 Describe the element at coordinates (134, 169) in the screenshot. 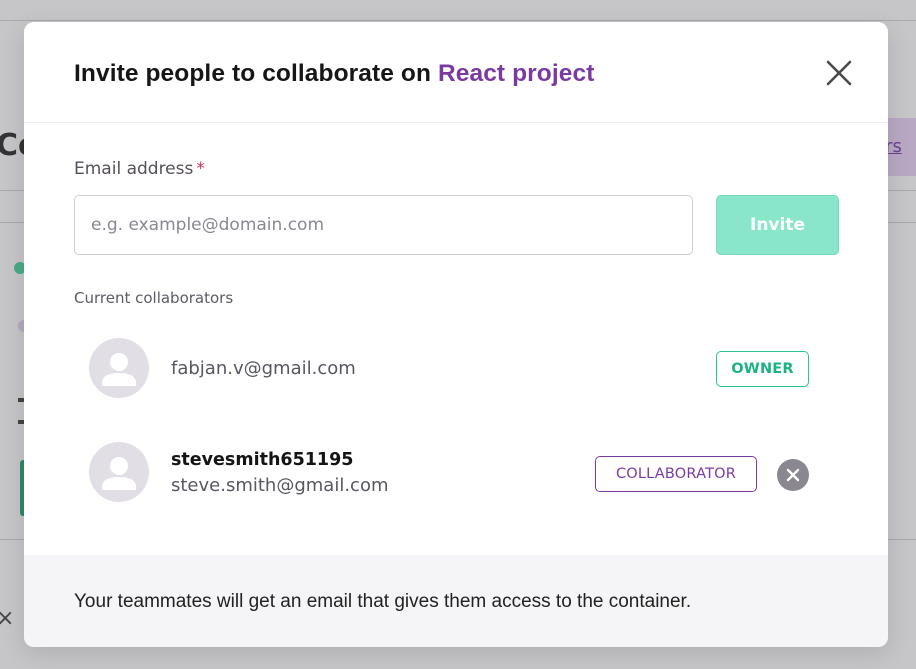

I see `email-label-text: Email address` at that location.